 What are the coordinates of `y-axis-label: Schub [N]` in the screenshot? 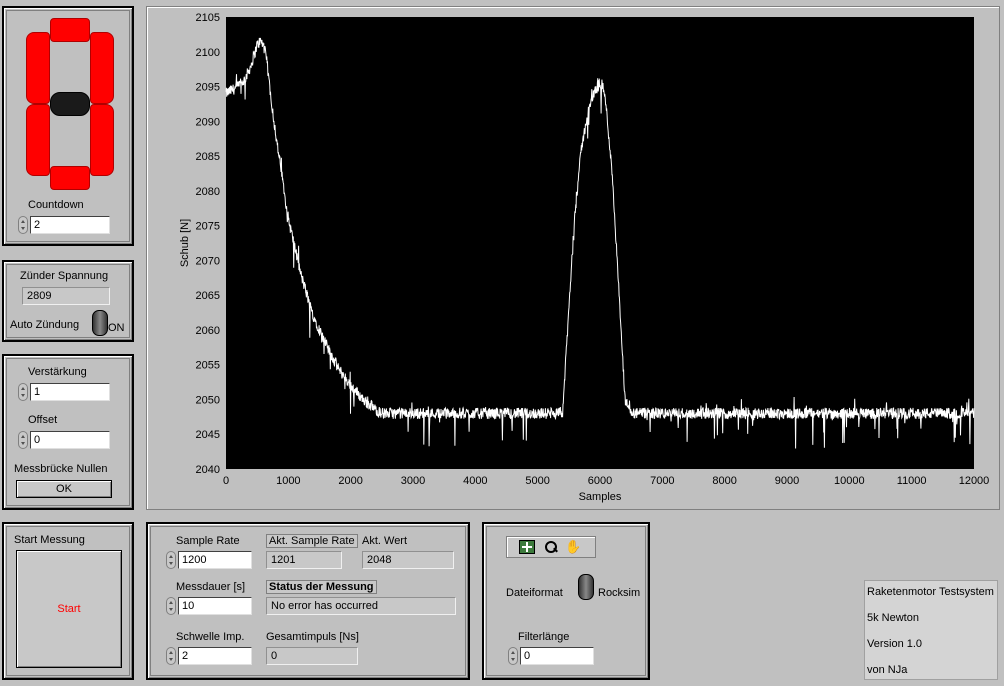 It's located at (185, 243).